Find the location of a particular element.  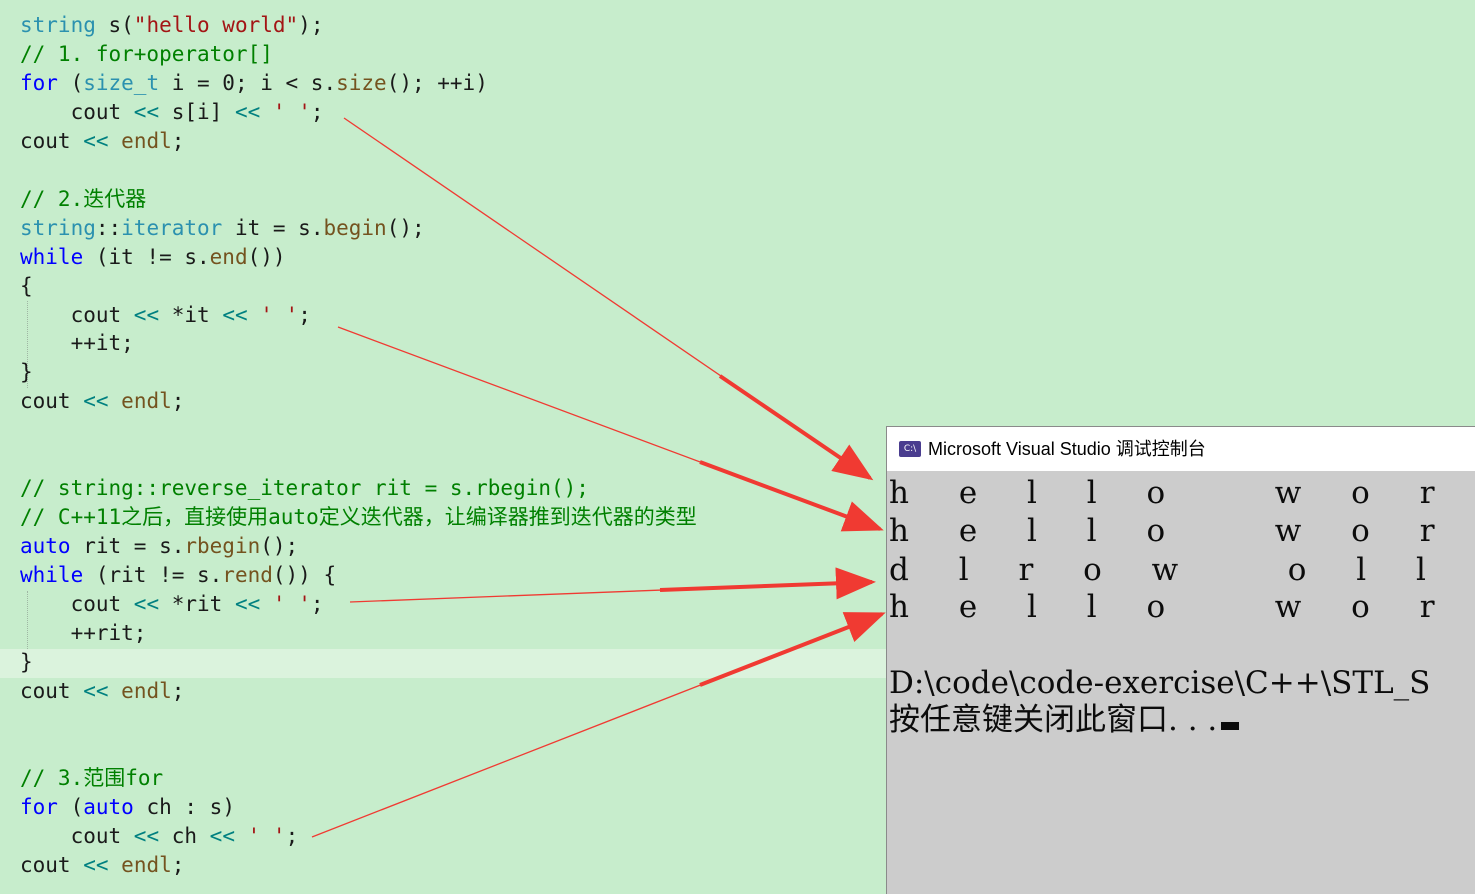

code-line: // C++11之后，直接使用auto定义迭代器，让编译器推到迭代器的类型 is located at coordinates (358, 517).